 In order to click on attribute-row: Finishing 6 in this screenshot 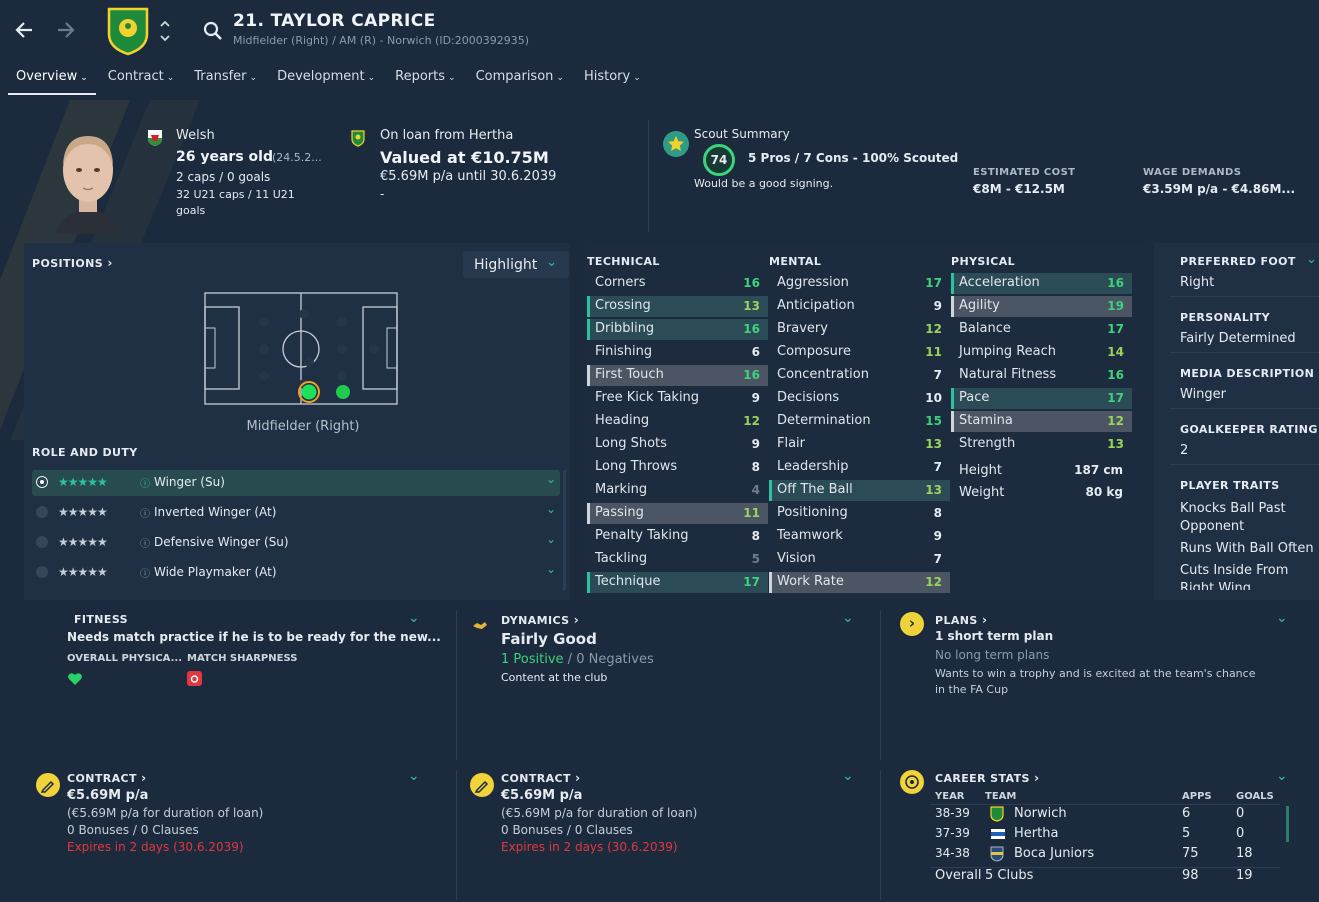, I will do `click(677, 352)`.